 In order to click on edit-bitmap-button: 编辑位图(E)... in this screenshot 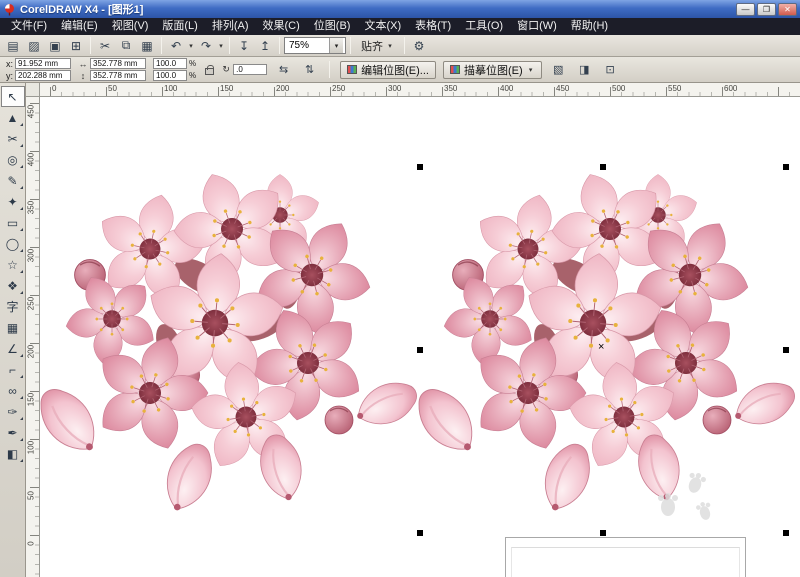, I will do `click(388, 69)`.